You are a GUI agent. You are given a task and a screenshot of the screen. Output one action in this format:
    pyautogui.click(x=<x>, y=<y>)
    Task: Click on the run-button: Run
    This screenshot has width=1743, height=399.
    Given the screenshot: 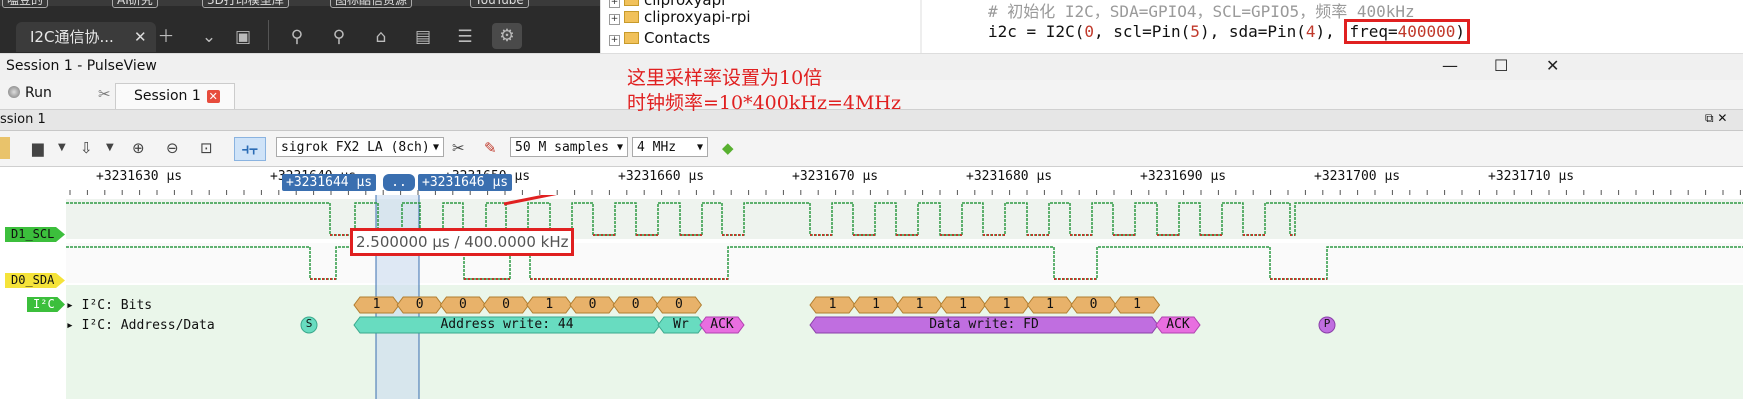 What is the action you would take?
    pyautogui.click(x=30, y=93)
    